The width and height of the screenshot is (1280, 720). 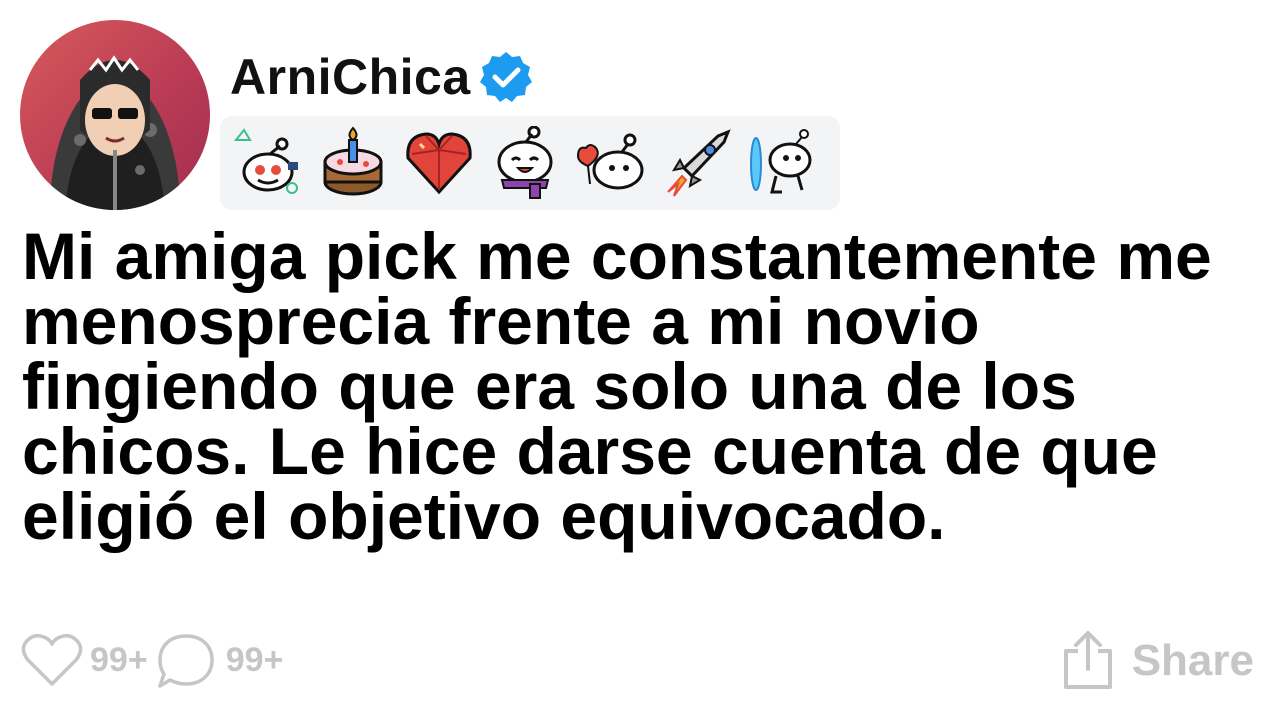 What do you see at coordinates (506, 77) in the screenshot?
I see `verified-badge-icon` at bounding box center [506, 77].